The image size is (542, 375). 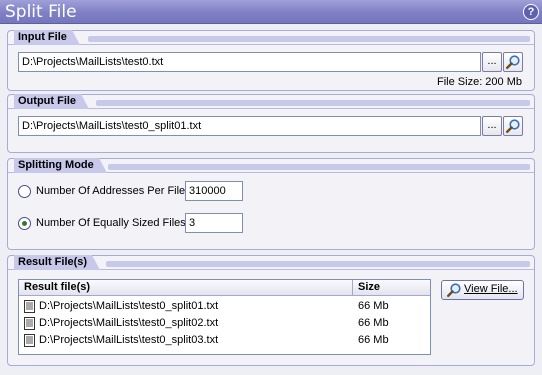 I want to click on group-header: Input File, so click(x=271, y=37).